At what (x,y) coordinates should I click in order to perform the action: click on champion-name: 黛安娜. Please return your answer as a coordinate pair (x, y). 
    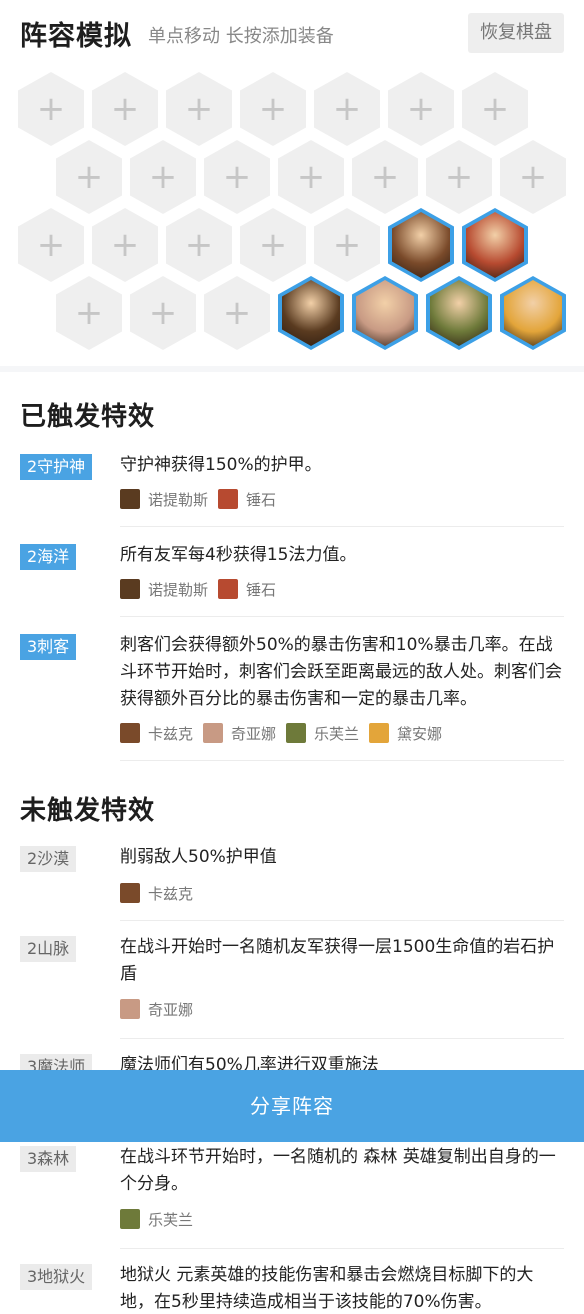
    Looking at the image, I should click on (420, 733).